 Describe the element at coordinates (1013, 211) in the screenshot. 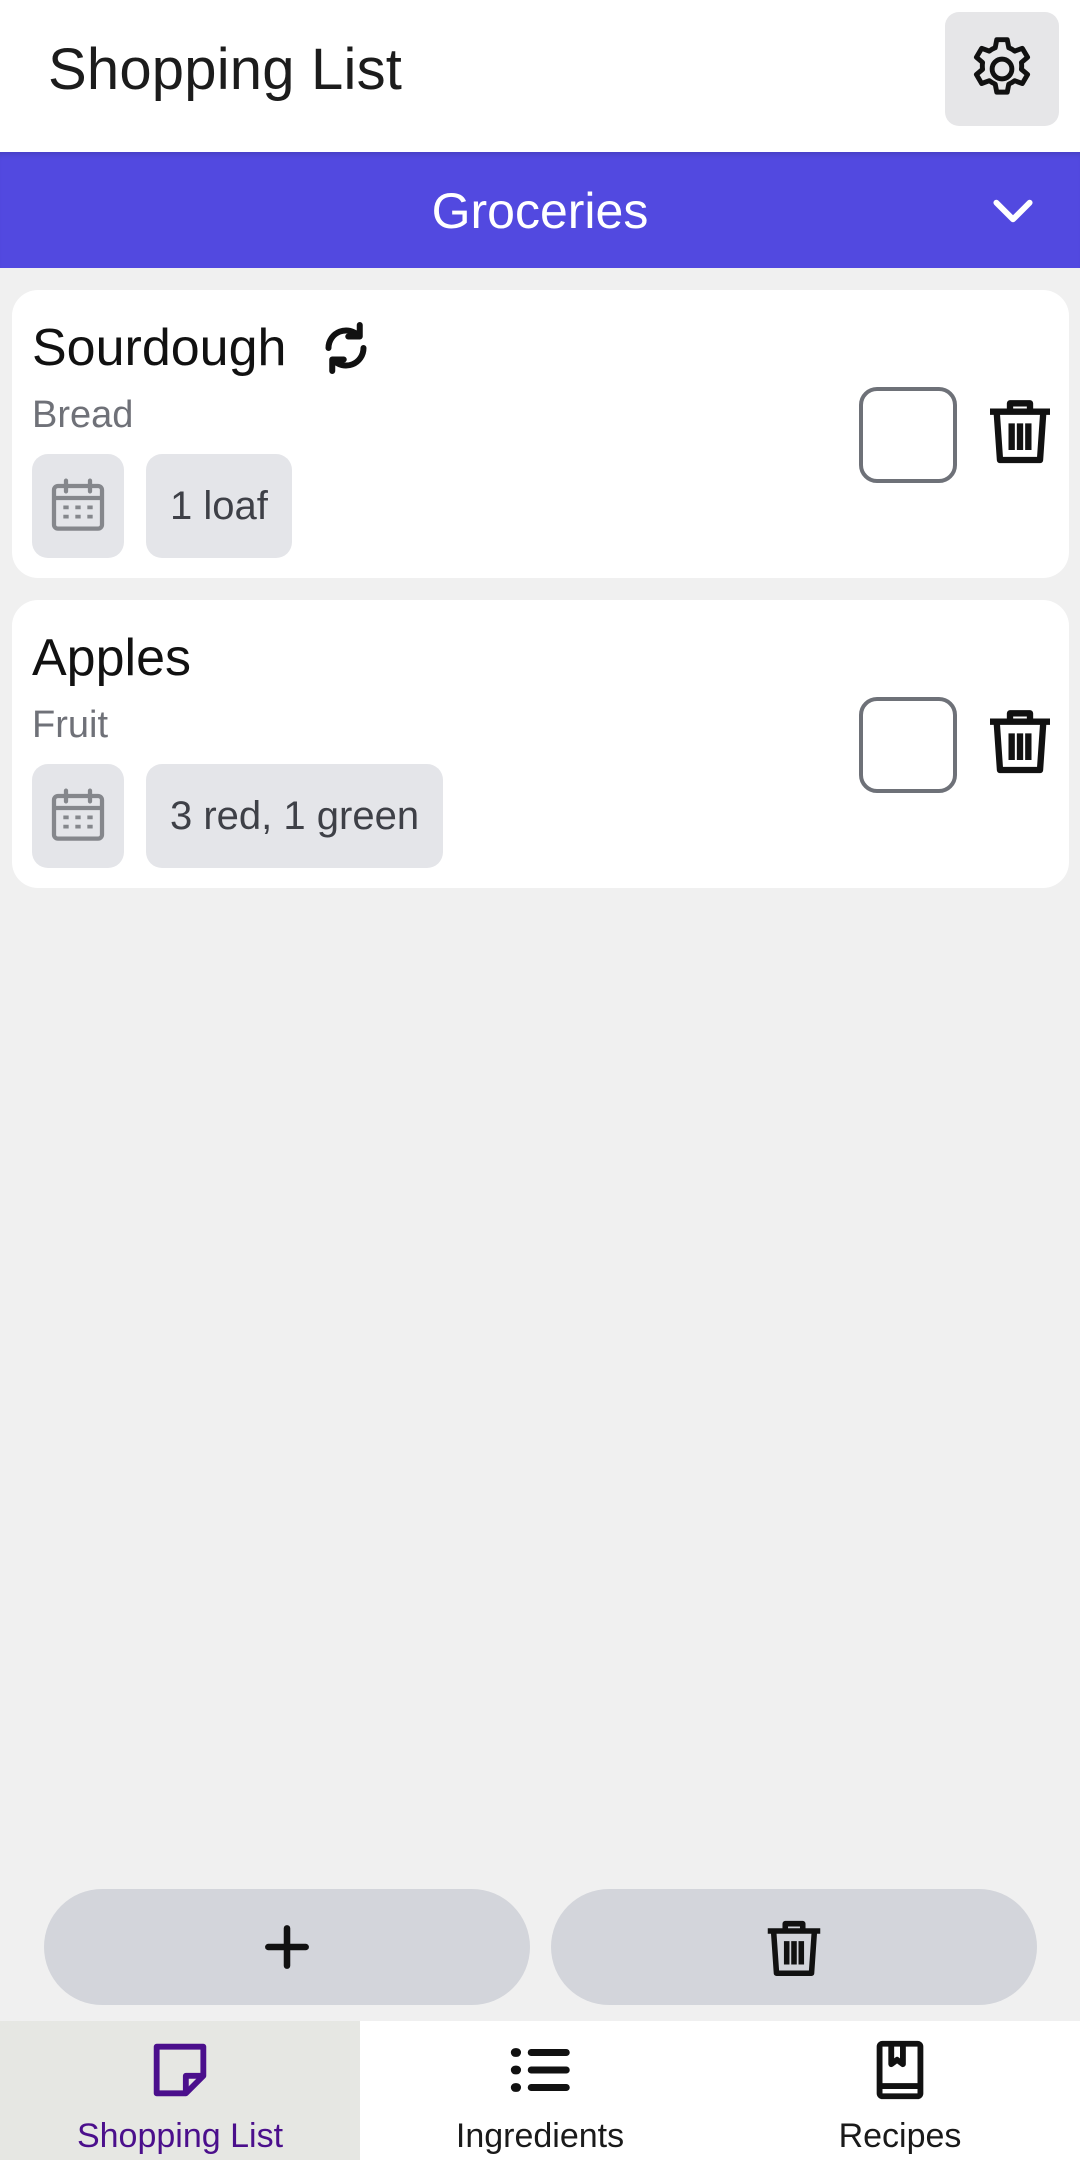

I see `chevron-down-icon` at that location.